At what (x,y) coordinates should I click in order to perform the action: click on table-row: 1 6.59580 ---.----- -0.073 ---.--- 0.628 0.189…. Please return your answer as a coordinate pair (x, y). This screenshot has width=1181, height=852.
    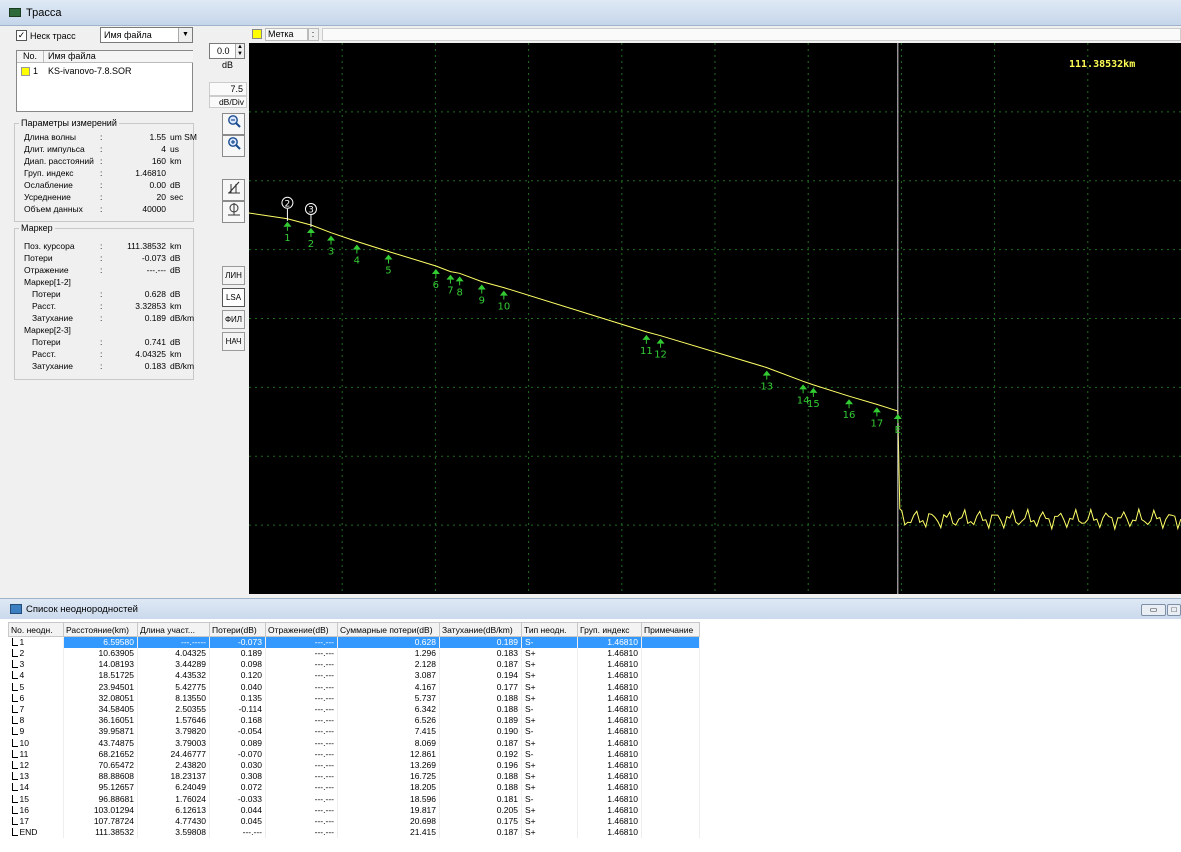
    Looking at the image, I should click on (354, 642).